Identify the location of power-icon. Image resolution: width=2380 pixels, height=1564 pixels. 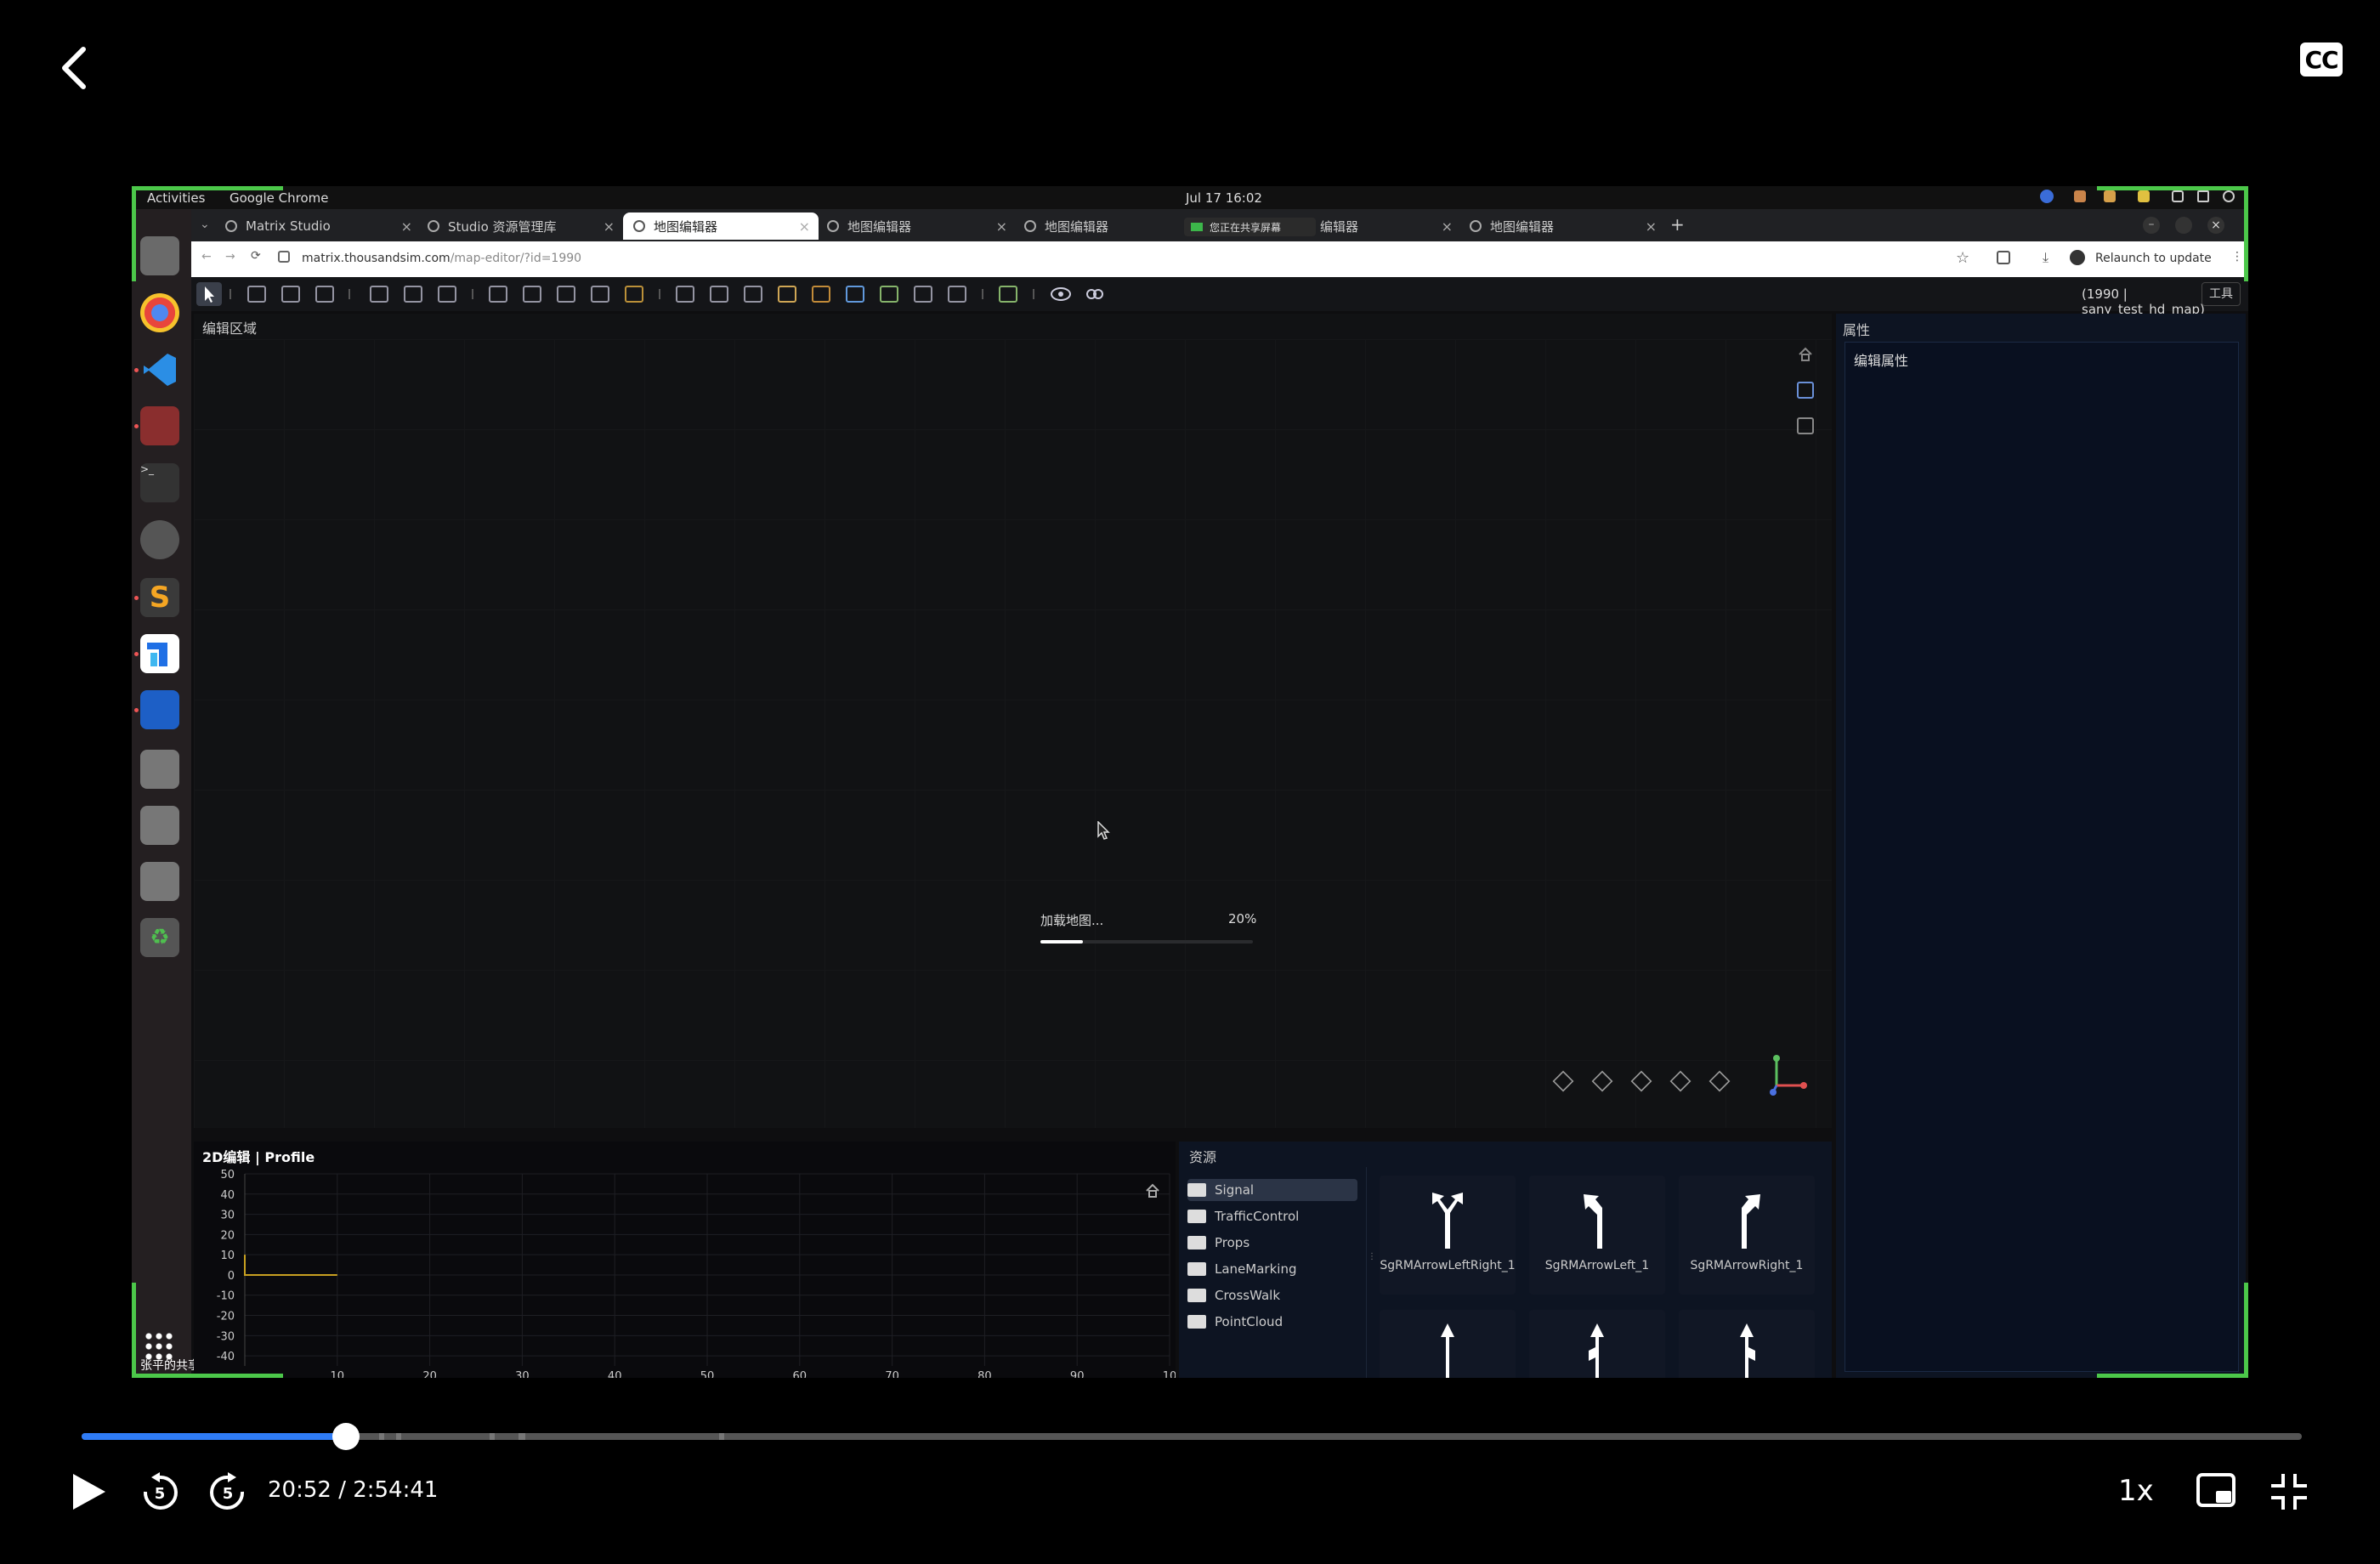
(2229, 196).